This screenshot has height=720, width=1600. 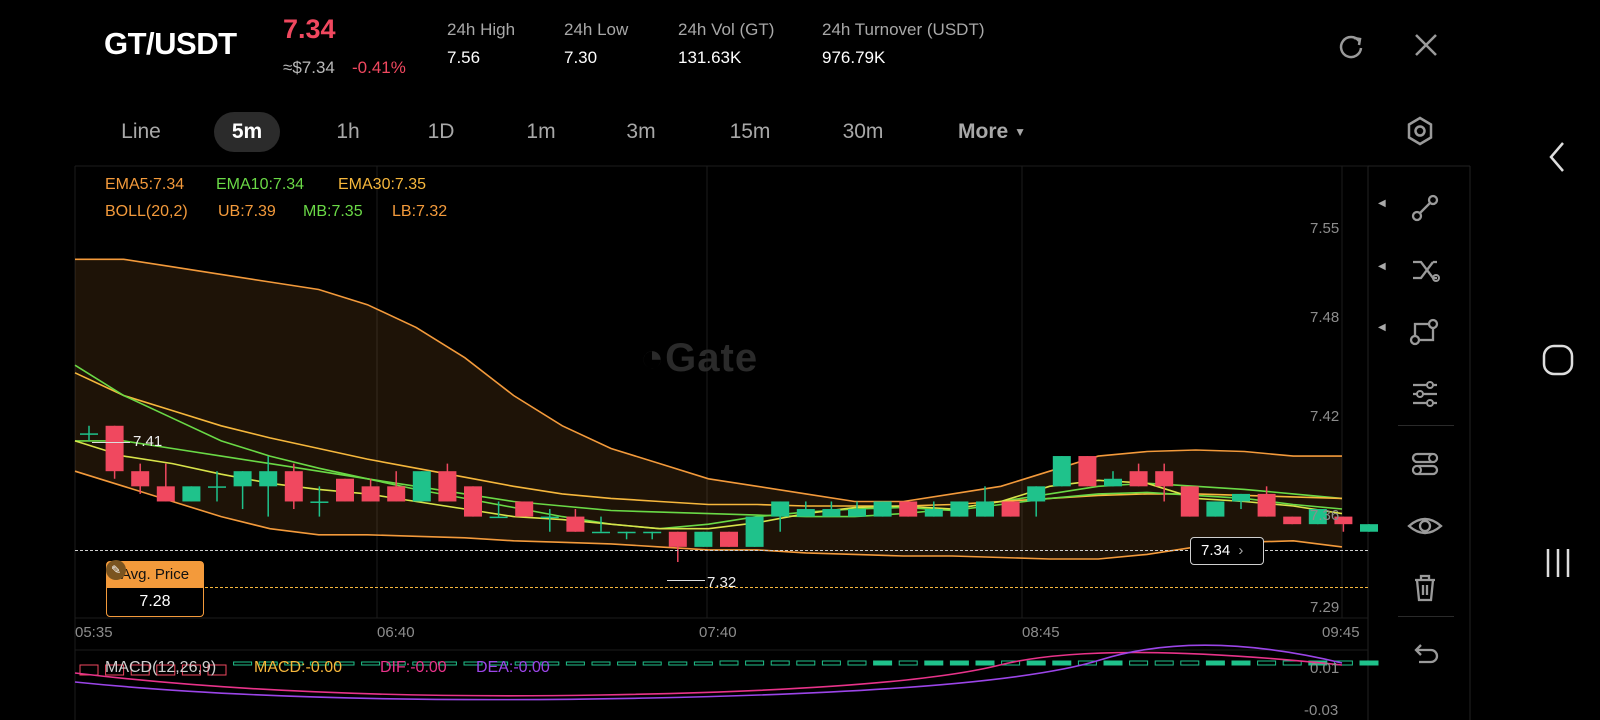 What do you see at coordinates (722, 582) in the screenshot?
I see `low-price-label: 7.32` at bounding box center [722, 582].